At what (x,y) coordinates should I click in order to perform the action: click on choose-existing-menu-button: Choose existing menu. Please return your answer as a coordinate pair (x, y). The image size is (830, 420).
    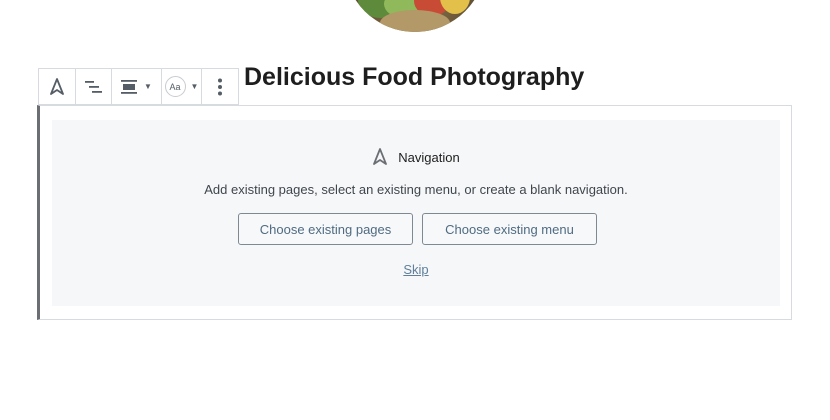
    Looking at the image, I should click on (509, 229).